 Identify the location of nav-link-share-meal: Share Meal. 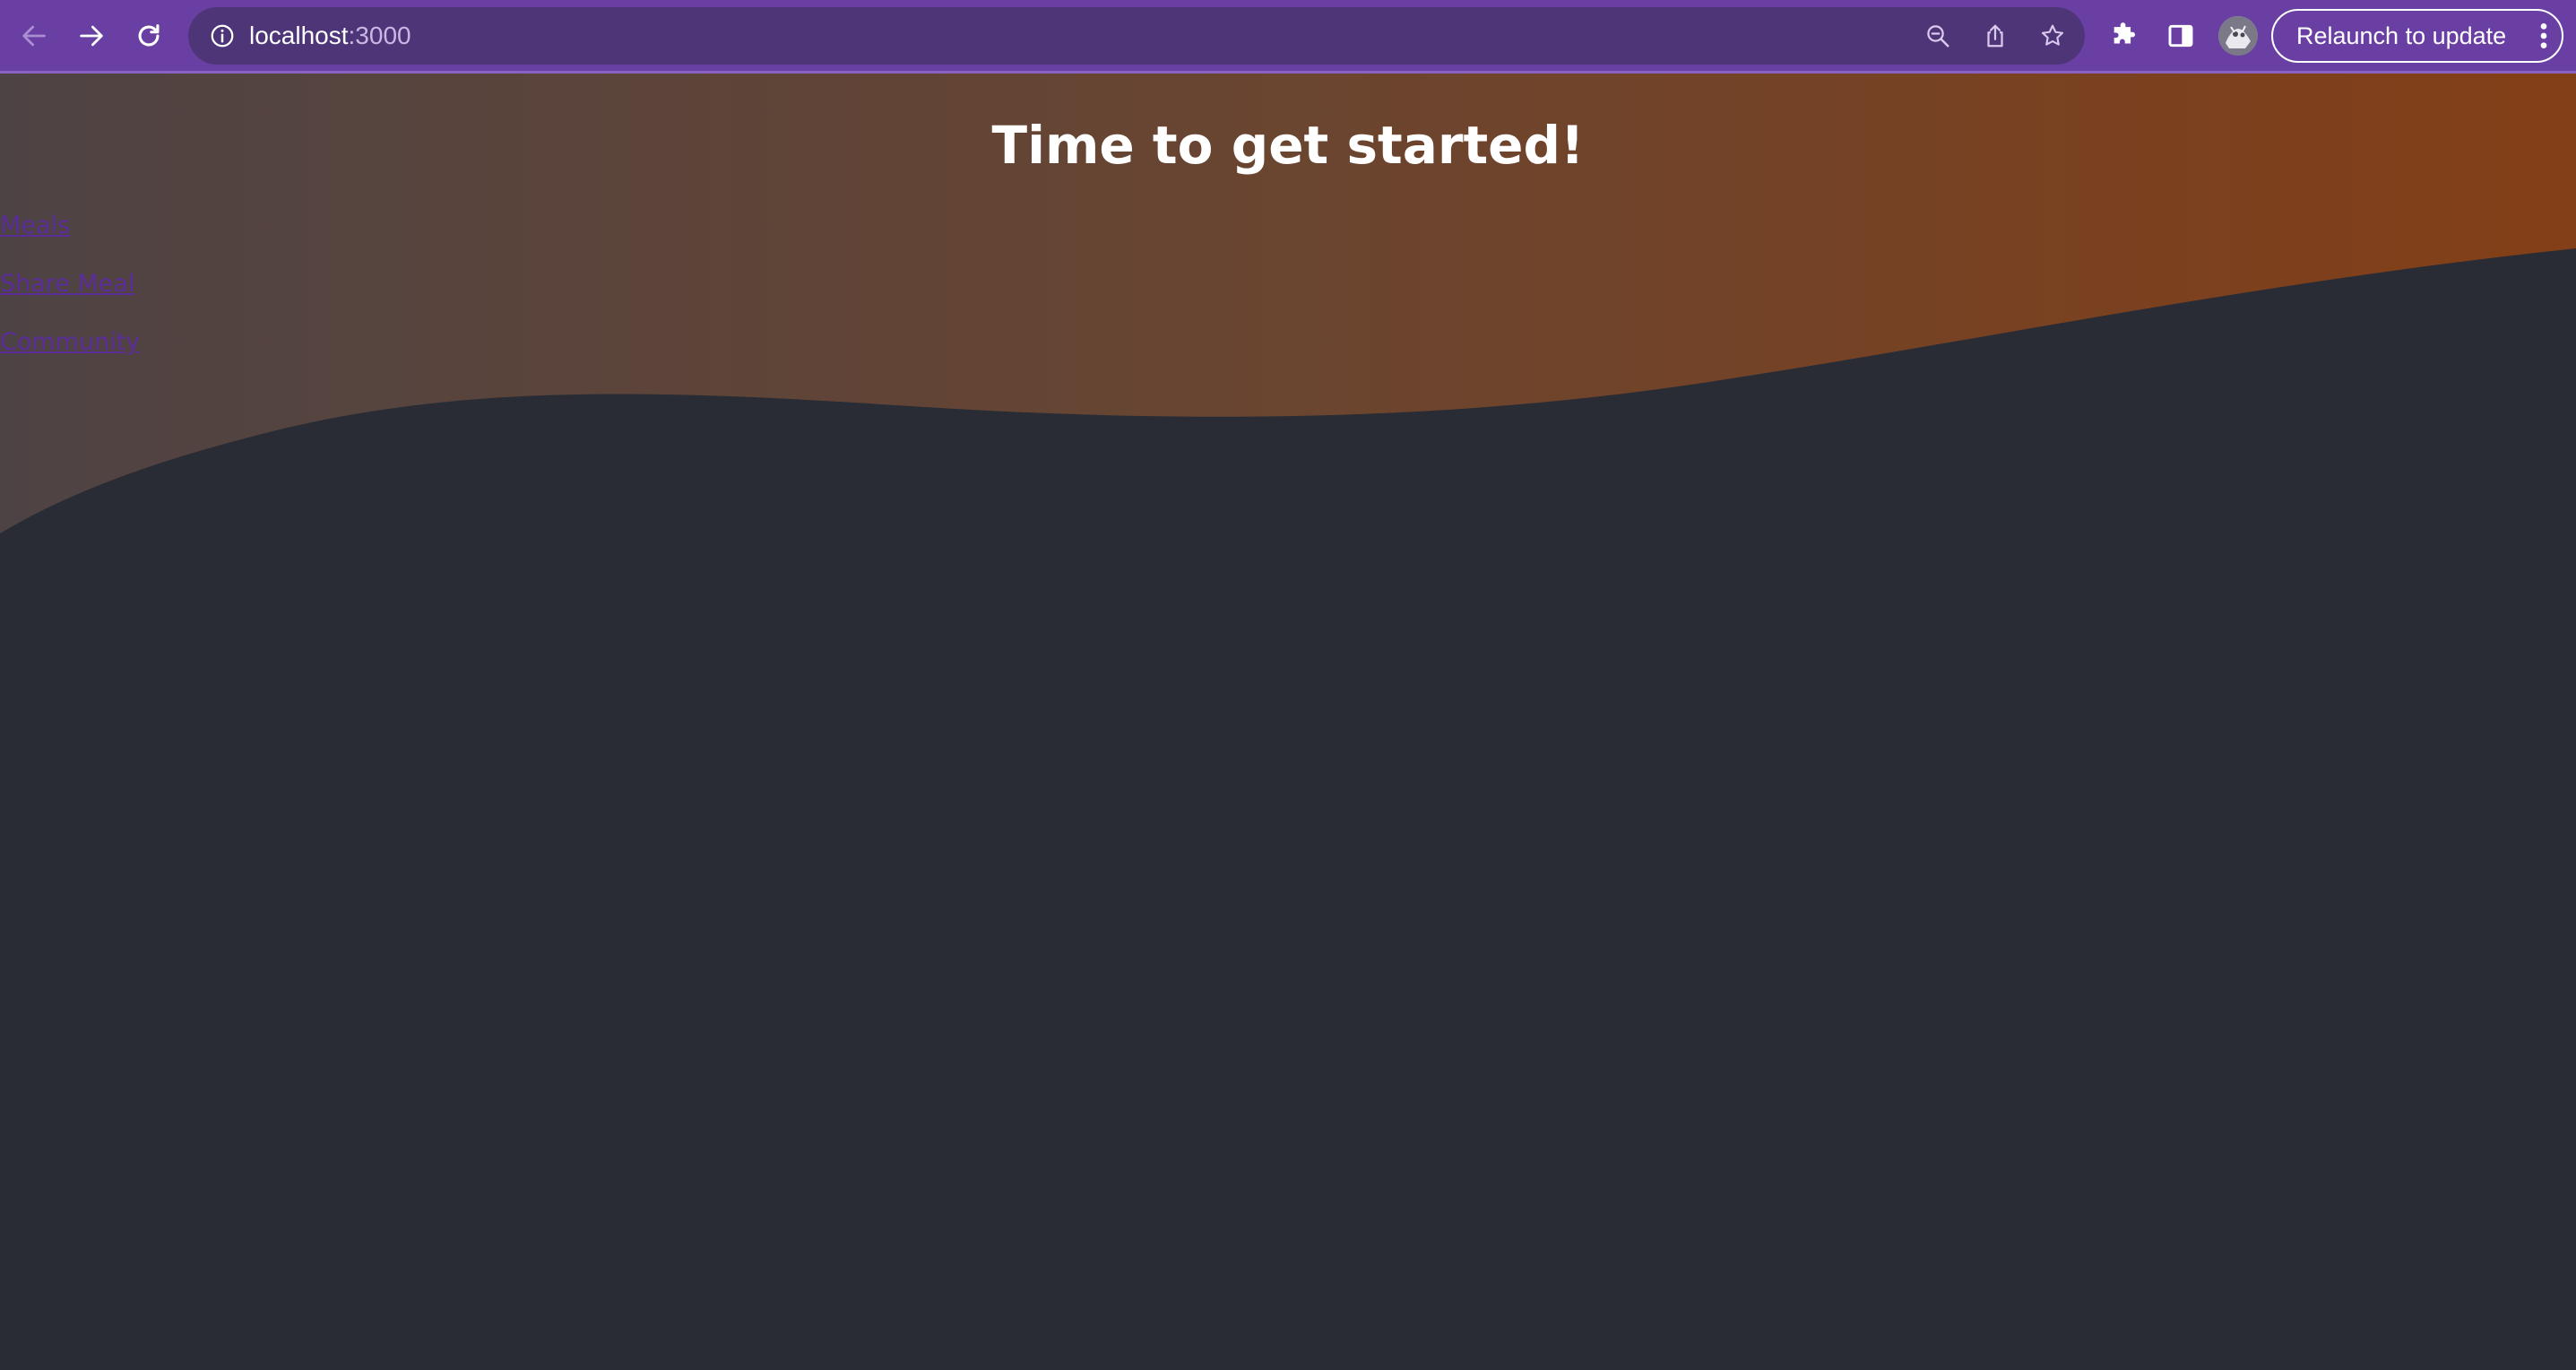
(70, 284).